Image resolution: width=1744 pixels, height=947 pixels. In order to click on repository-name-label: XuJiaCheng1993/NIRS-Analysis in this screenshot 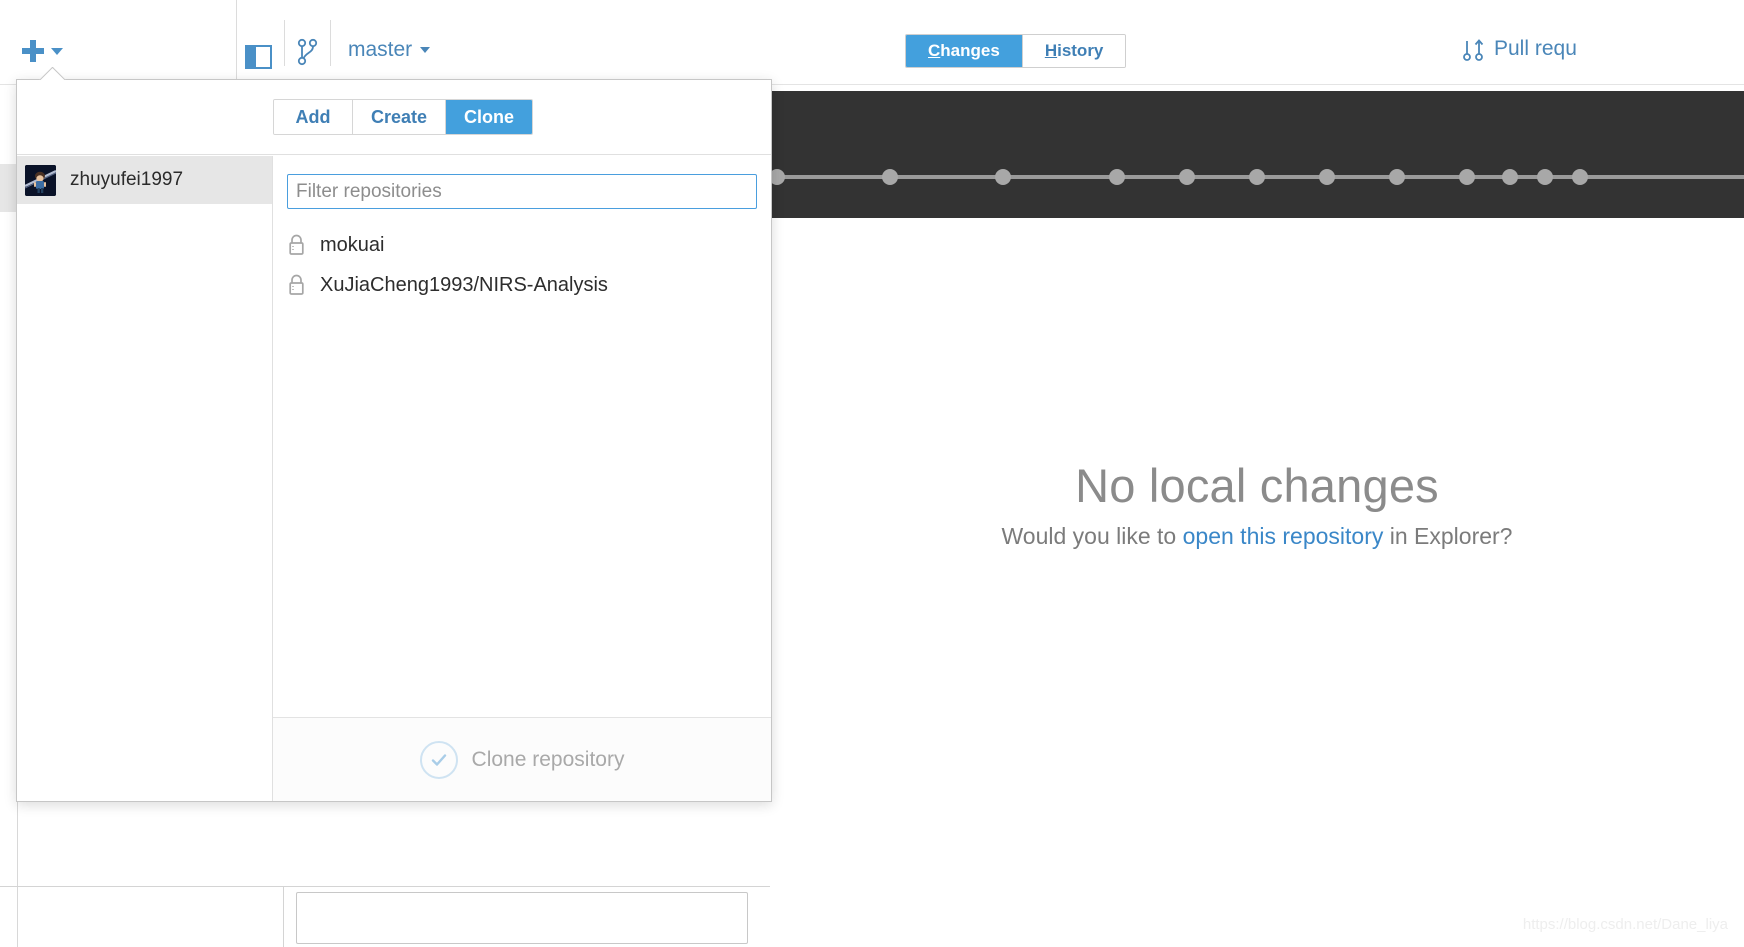, I will do `click(464, 284)`.